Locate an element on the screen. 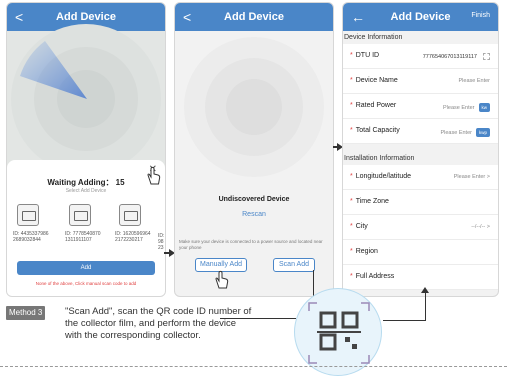 Image resolution: width=507 pixels, height=377 pixels. region-row: * Region is located at coordinates (420, 252).